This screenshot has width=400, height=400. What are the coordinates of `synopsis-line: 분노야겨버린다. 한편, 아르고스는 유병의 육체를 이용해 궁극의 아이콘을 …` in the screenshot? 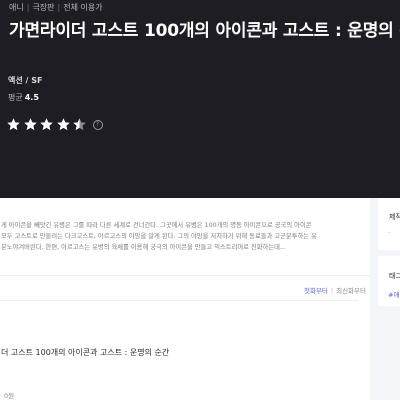 It's located at (143, 247).